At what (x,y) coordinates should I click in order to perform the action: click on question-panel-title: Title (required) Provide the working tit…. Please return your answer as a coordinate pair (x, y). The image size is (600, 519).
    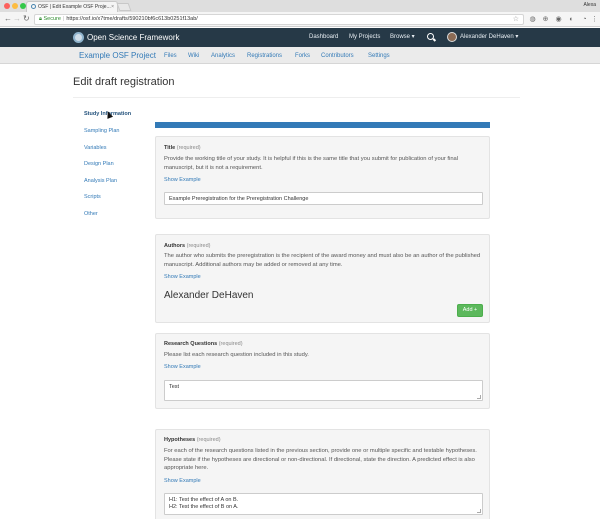
    Looking at the image, I should click on (322, 177).